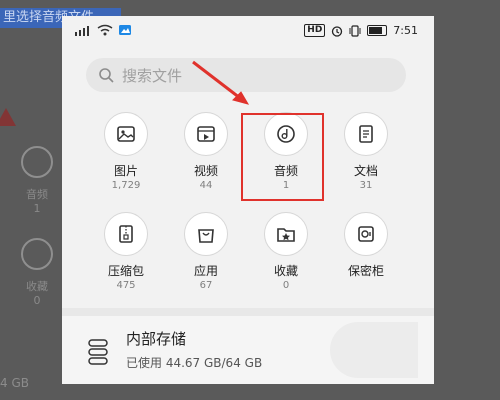 This screenshot has width=500, height=400. I want to click on category-videos-count: 44, so click(206, 185).